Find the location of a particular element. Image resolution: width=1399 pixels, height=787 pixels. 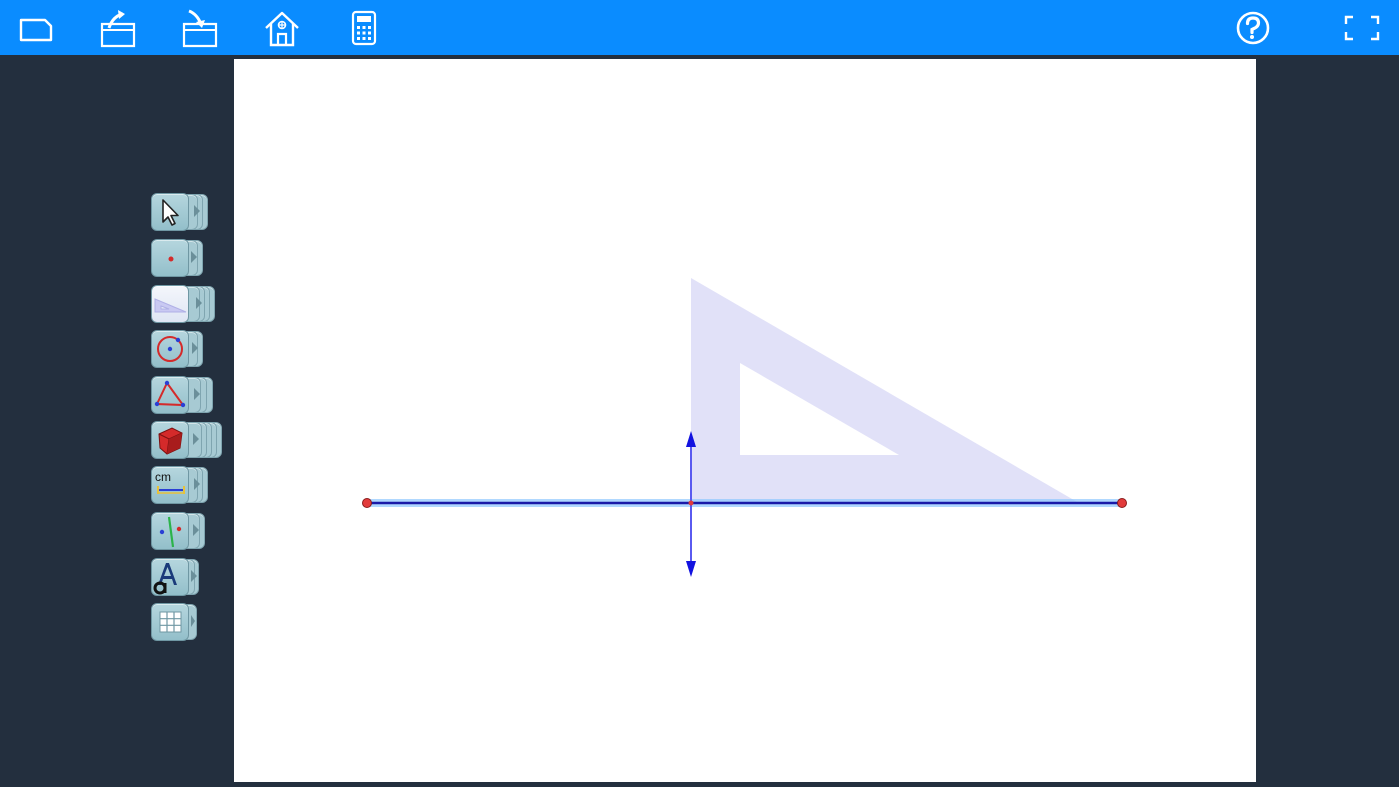

import-button is located at coordinates (200, 28).